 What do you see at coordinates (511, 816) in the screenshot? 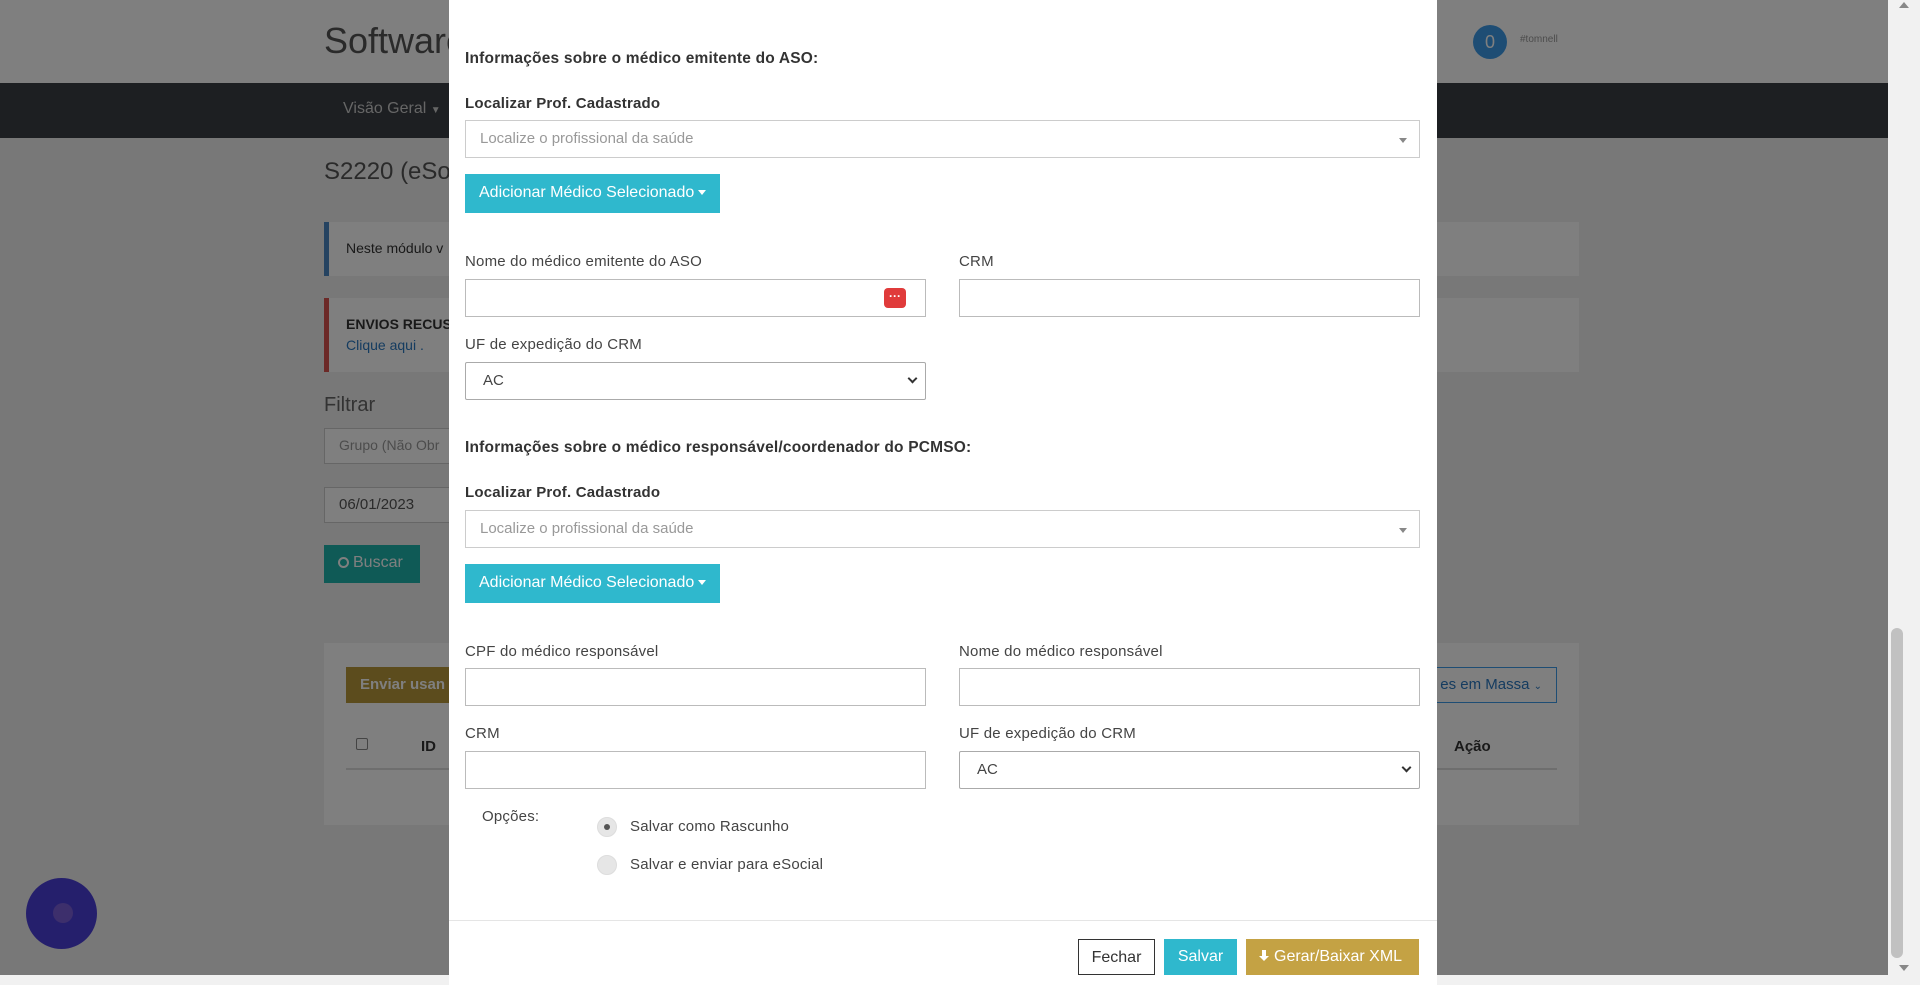
I see `options-label: Opções:` at bounding box center [511, 816].